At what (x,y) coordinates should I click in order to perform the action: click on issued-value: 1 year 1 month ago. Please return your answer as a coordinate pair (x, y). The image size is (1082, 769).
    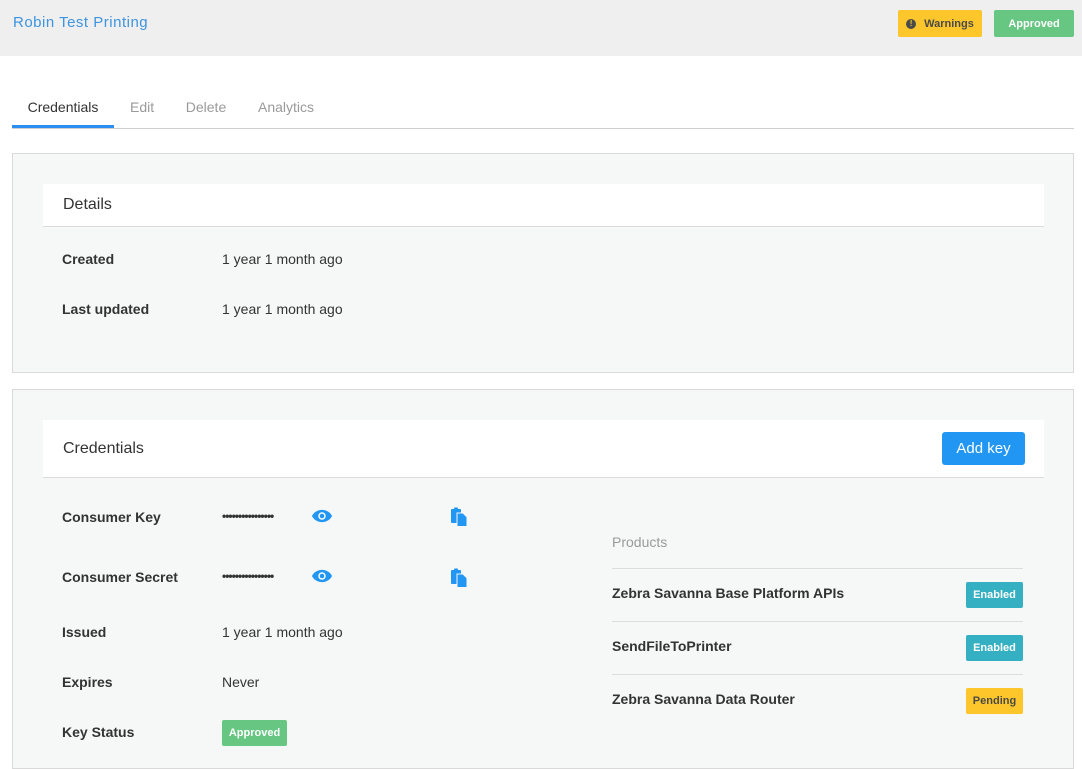
    Looking at the image, I should click on (282, 632).